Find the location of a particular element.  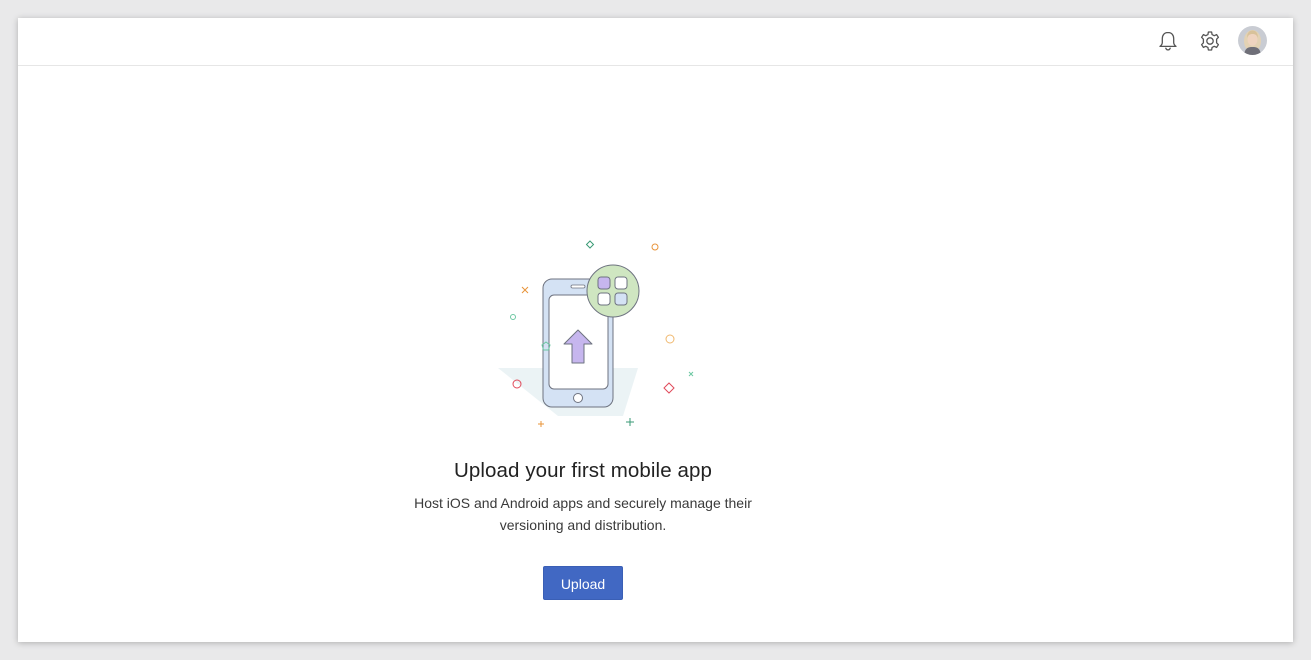

user-avatar is located at coordinates (1252, 40).